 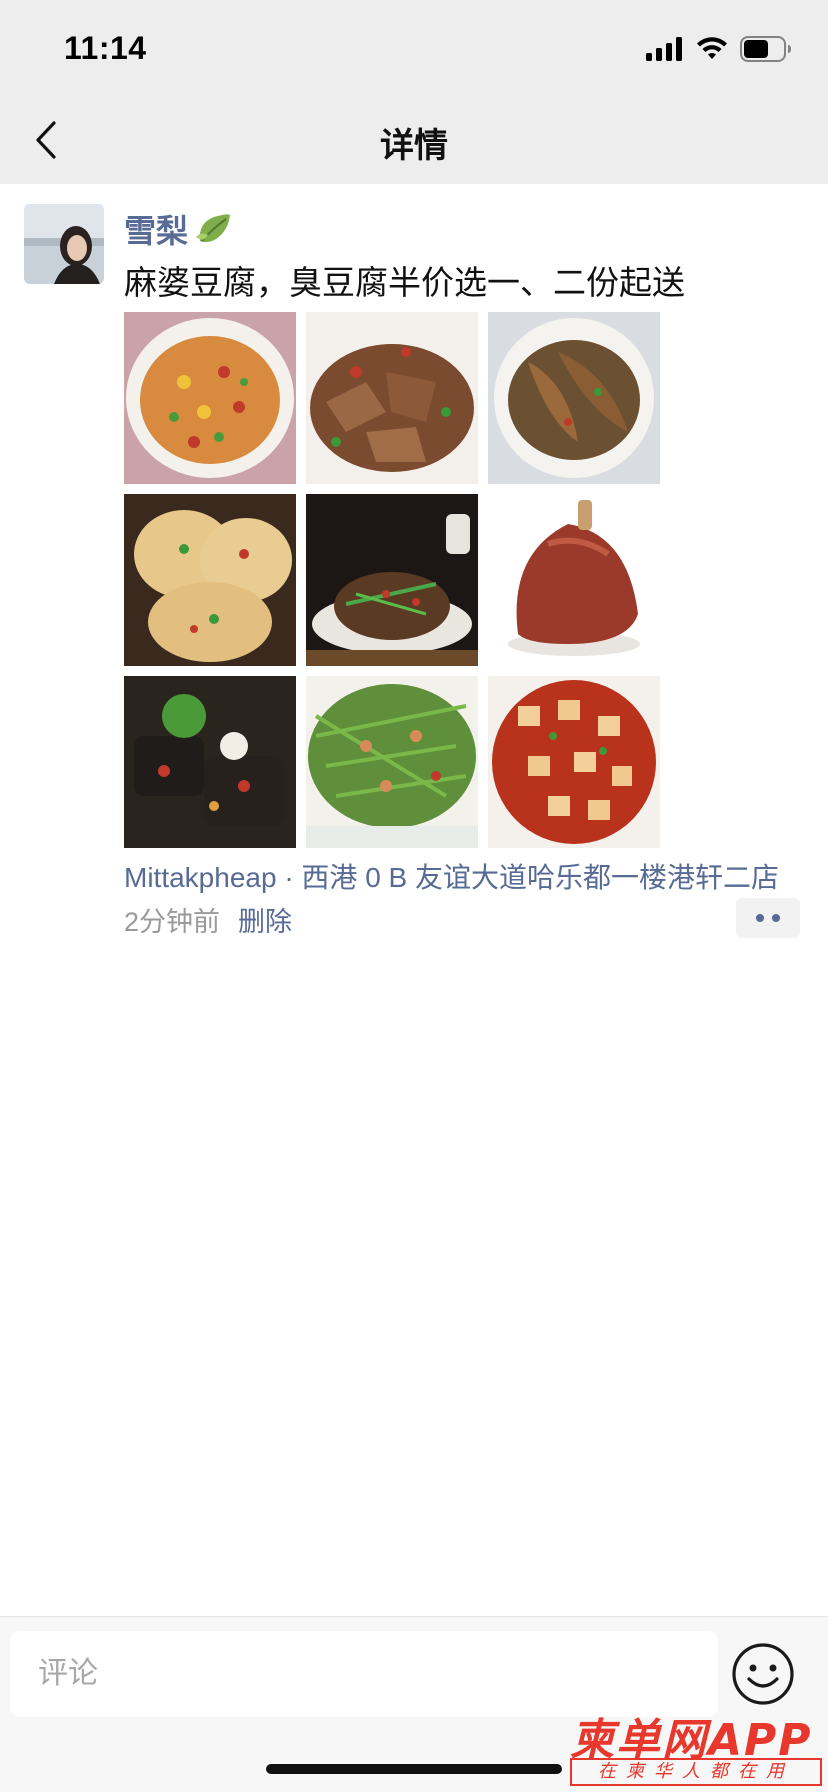 I want to click on author-name-label: 雪梨, so click(x=156, y=231).